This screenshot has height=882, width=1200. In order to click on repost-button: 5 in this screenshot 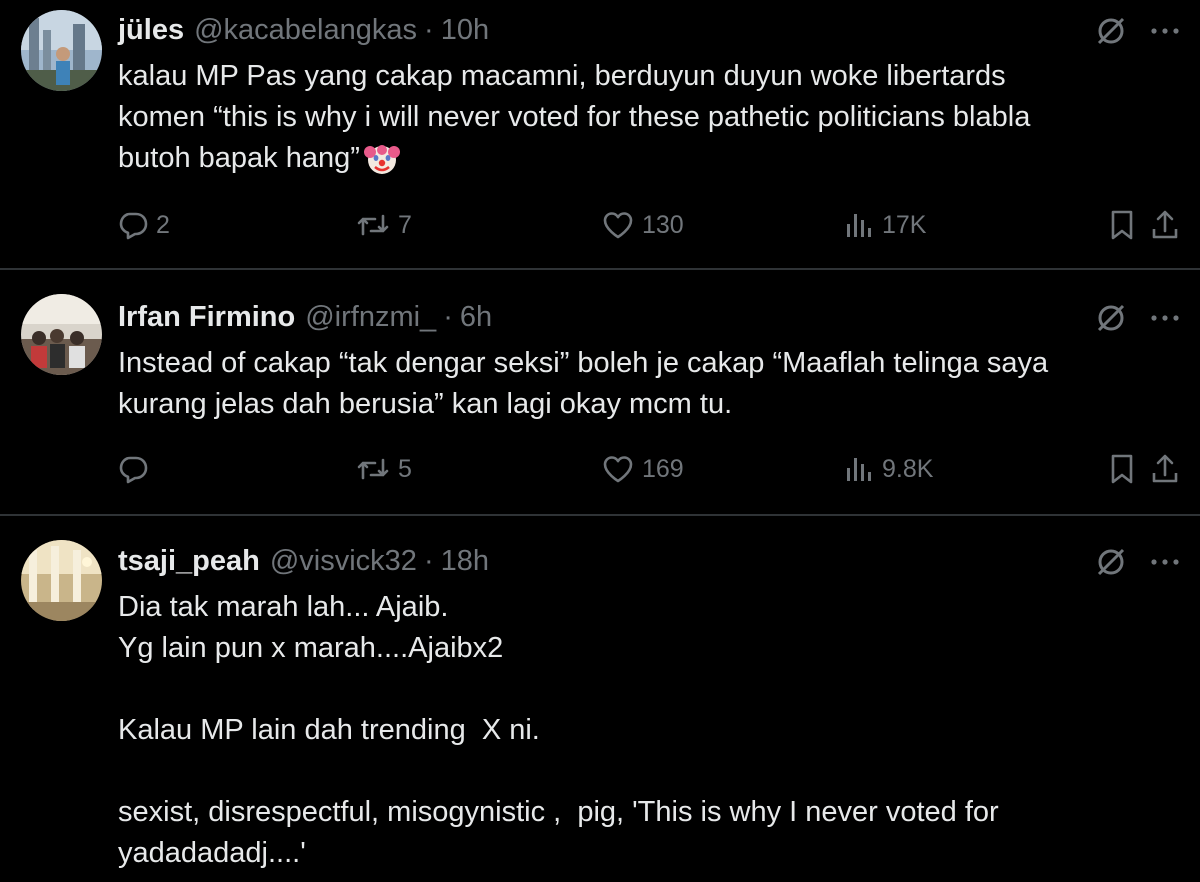, I will do `click(384, 469)`.